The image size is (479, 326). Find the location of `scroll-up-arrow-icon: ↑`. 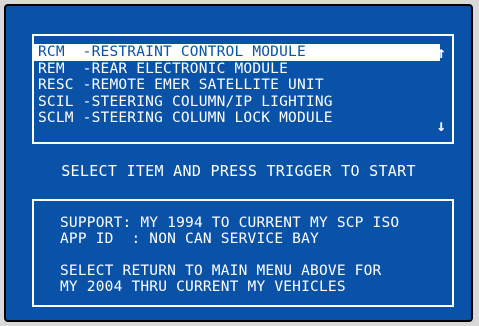

scroll-up-arrow-icon: ↑ is located at coordinates (441, 53).